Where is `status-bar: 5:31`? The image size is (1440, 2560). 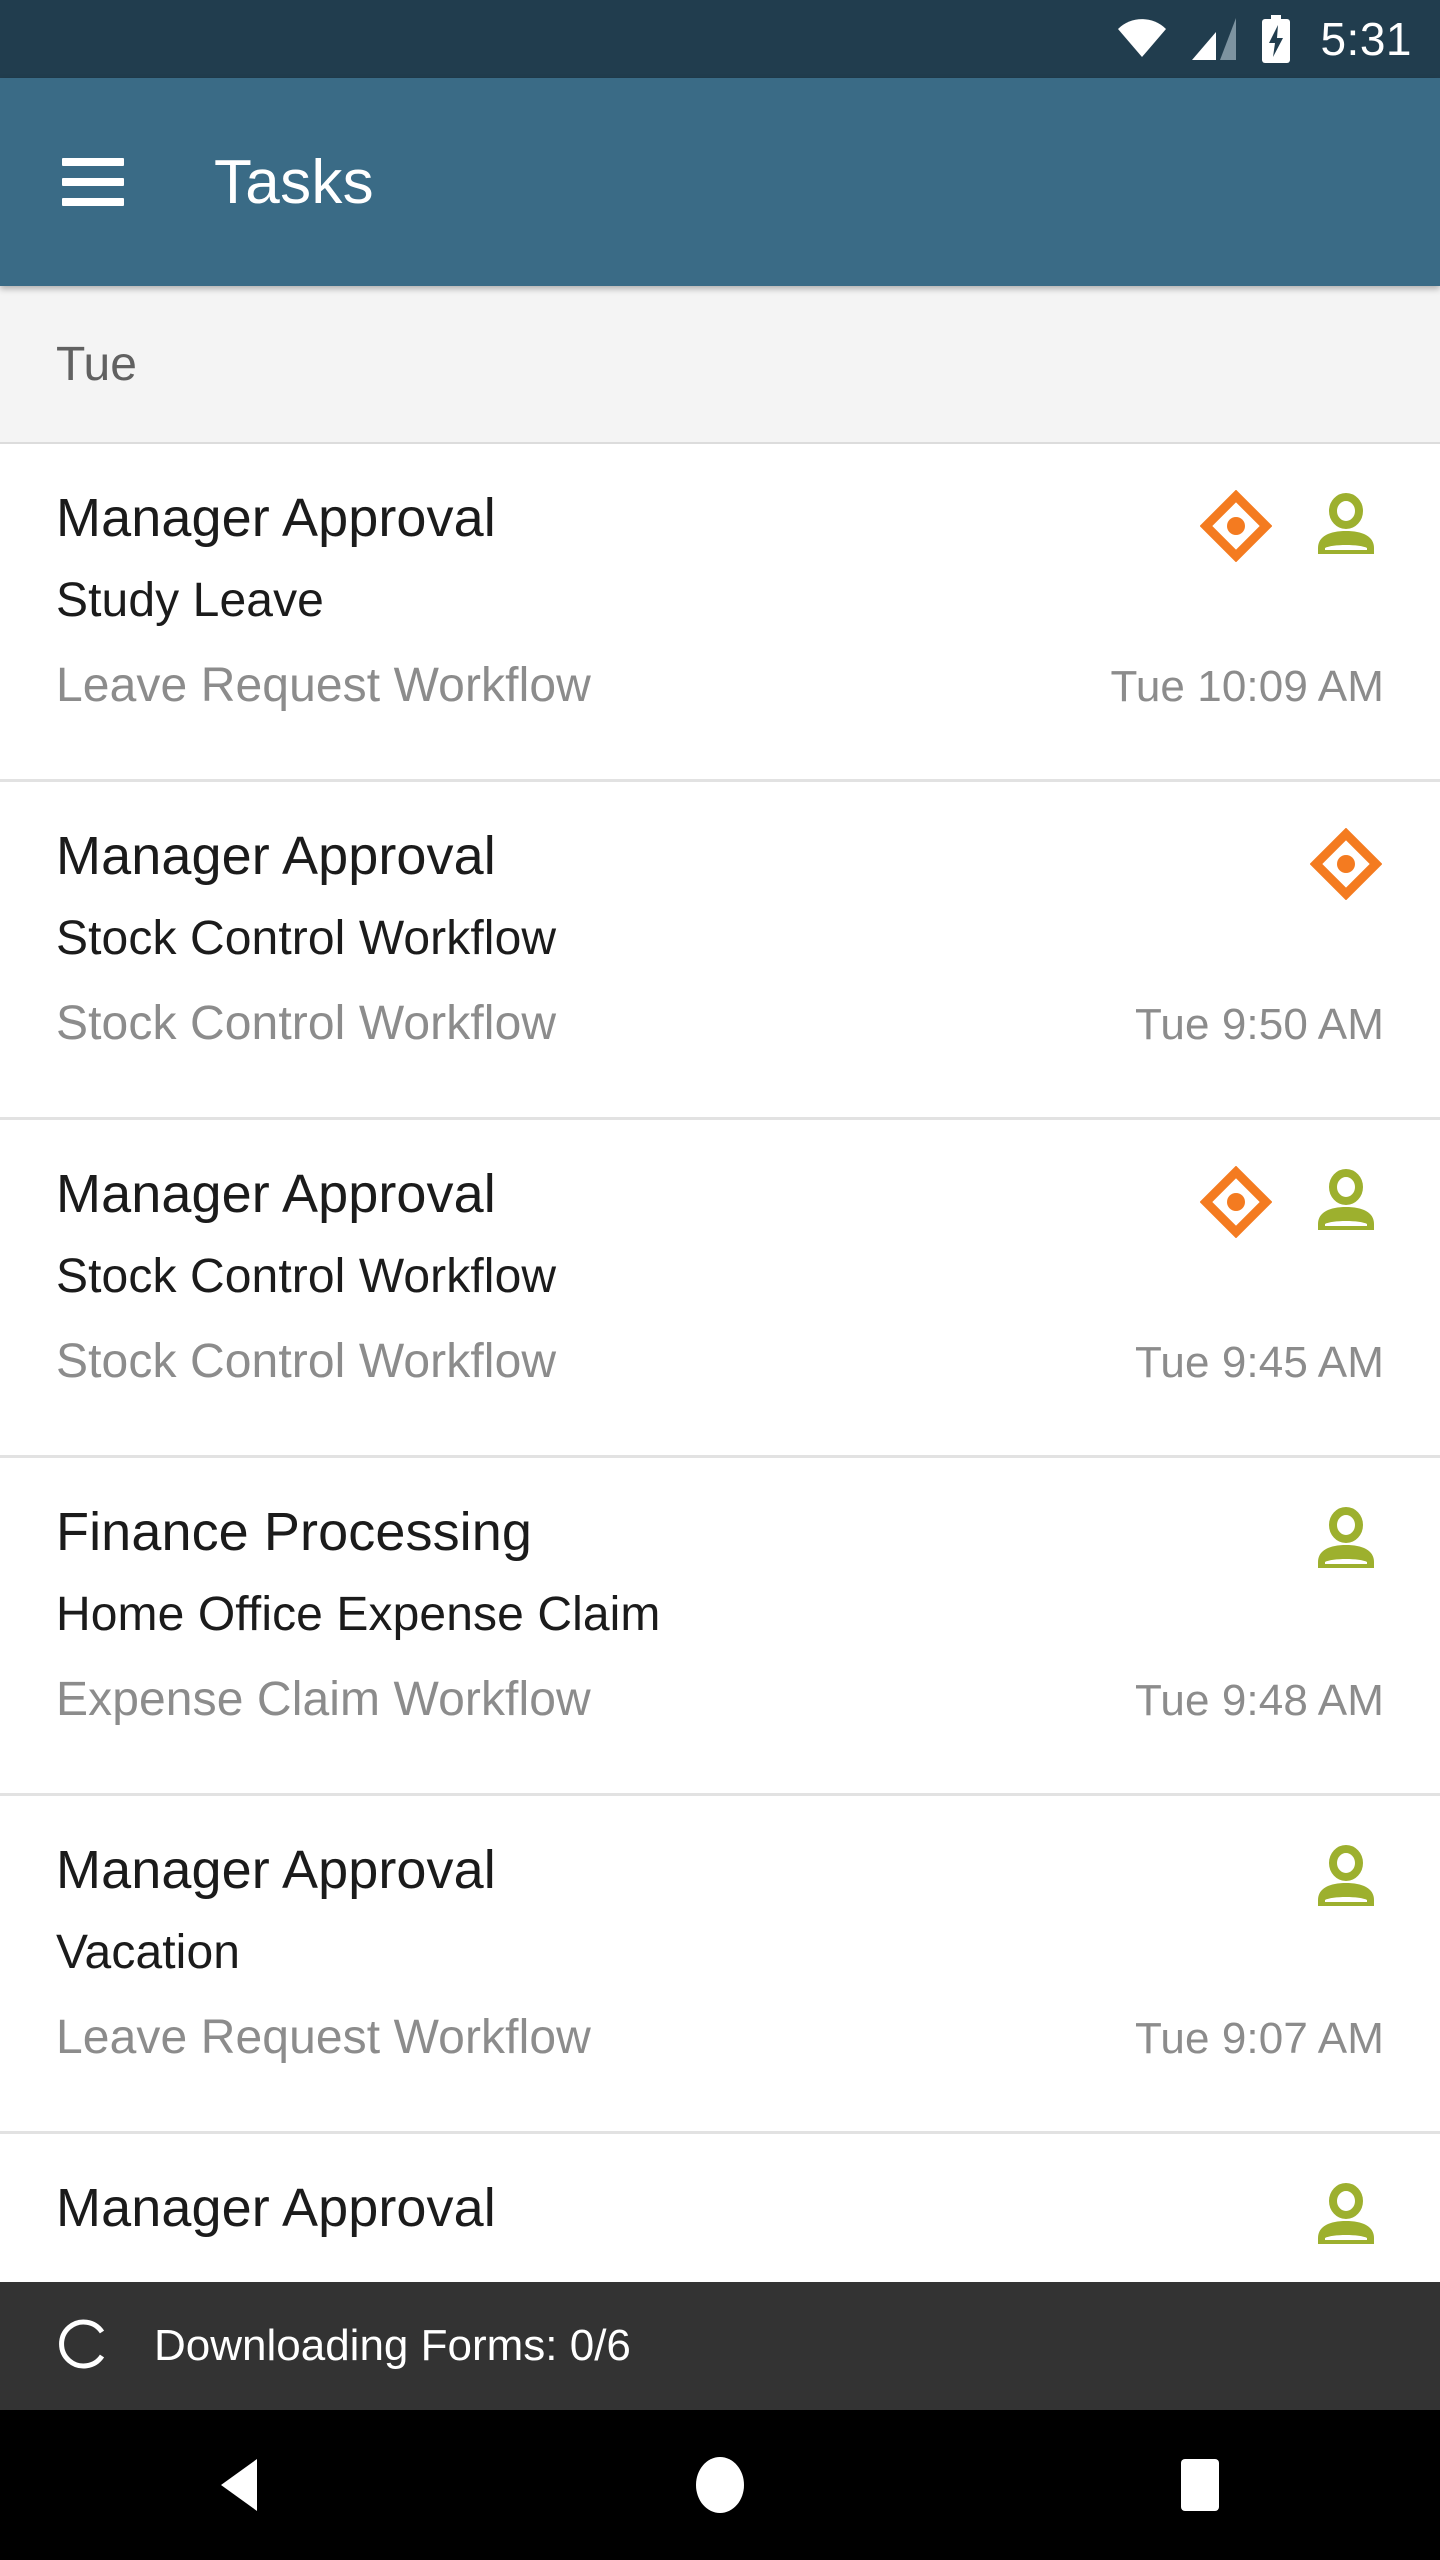 status-bar: 5:31 is located at coordinates (720, 39).